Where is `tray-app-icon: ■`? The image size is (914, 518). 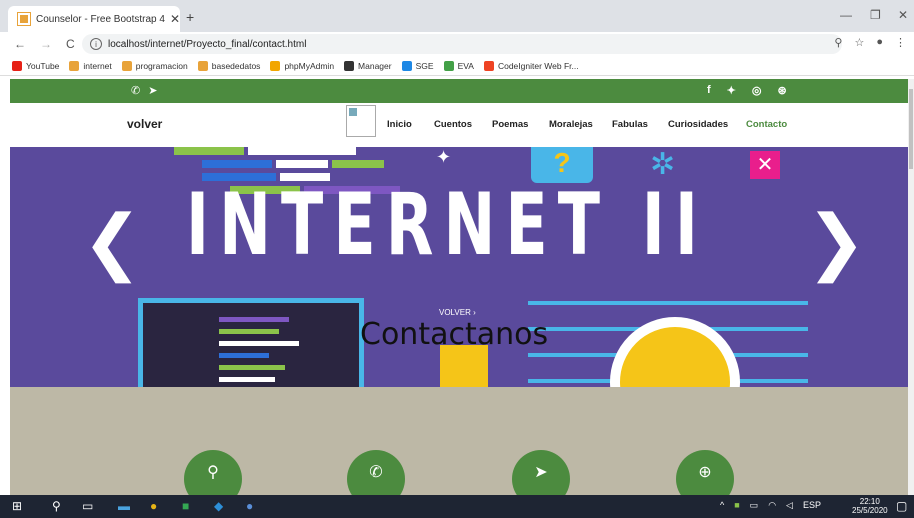 tray-app-icon: ■ is located at coordinates (736, 505).